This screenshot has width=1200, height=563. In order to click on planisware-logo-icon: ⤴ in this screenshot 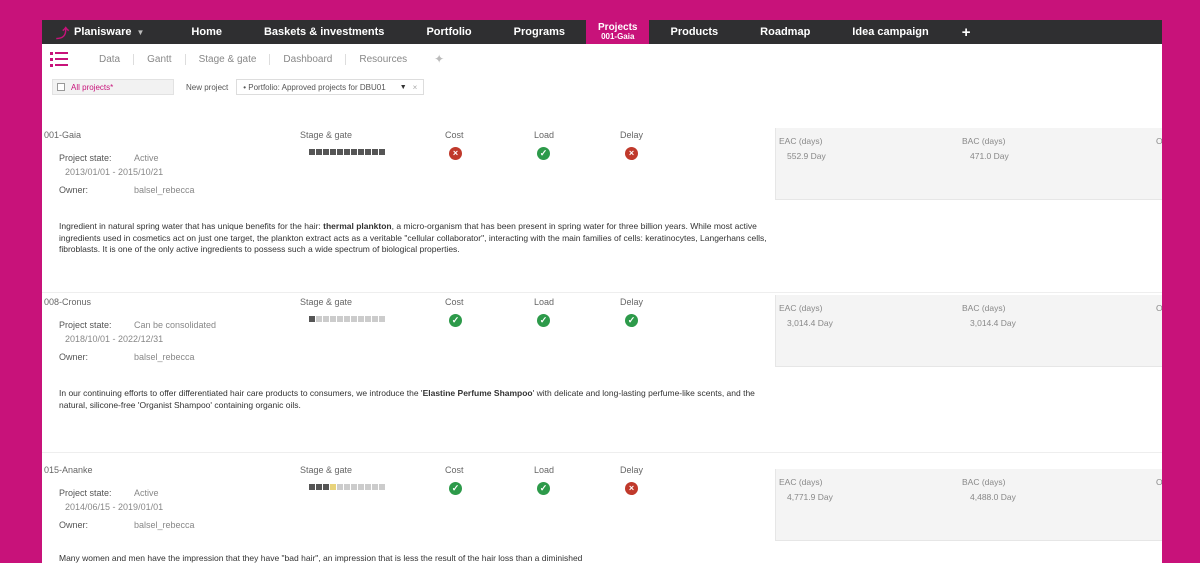, I will do `click(63, 33)`.